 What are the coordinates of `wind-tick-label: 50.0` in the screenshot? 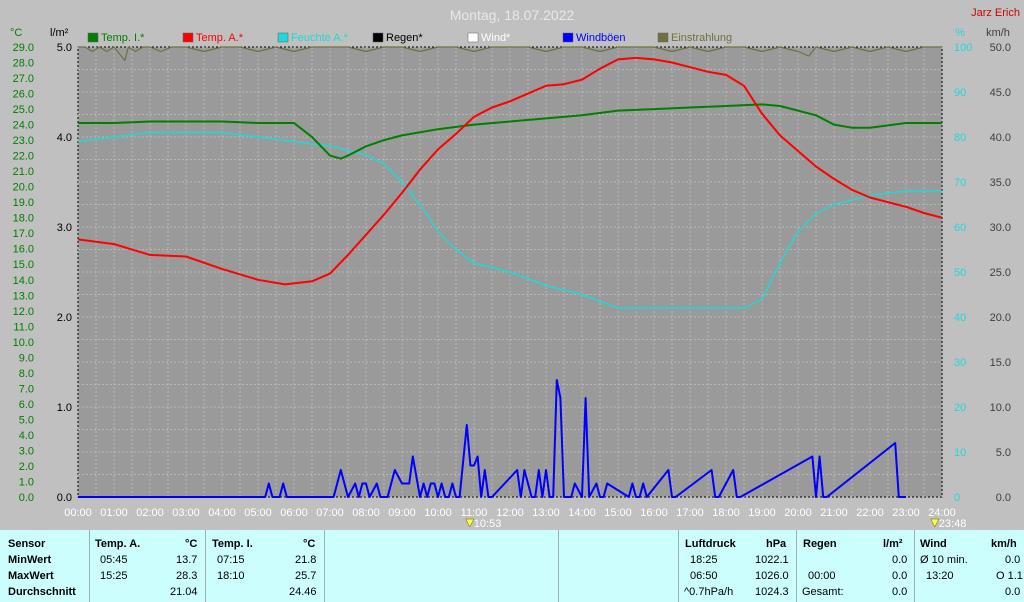 It's located at (1000, 48).